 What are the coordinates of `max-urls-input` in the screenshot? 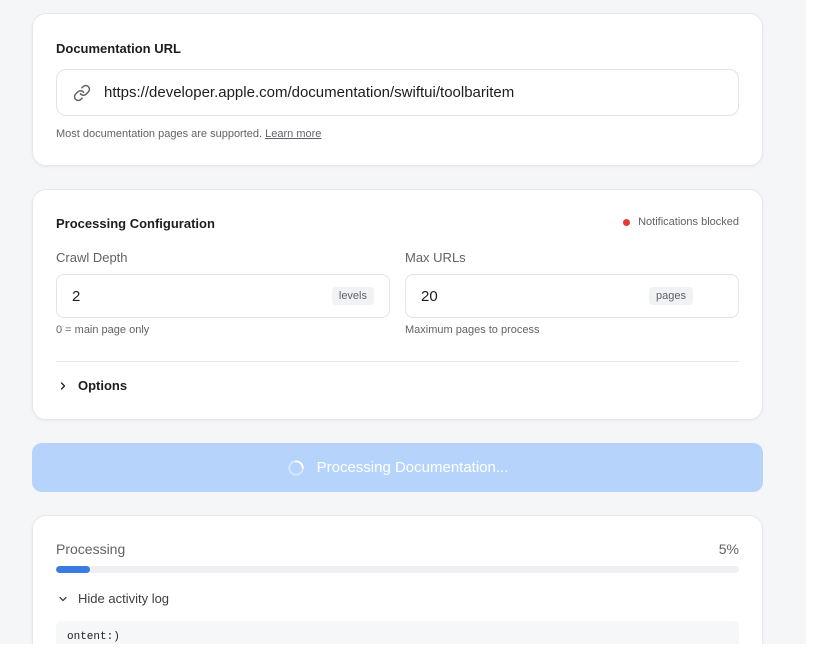 It's located at (496, 296).